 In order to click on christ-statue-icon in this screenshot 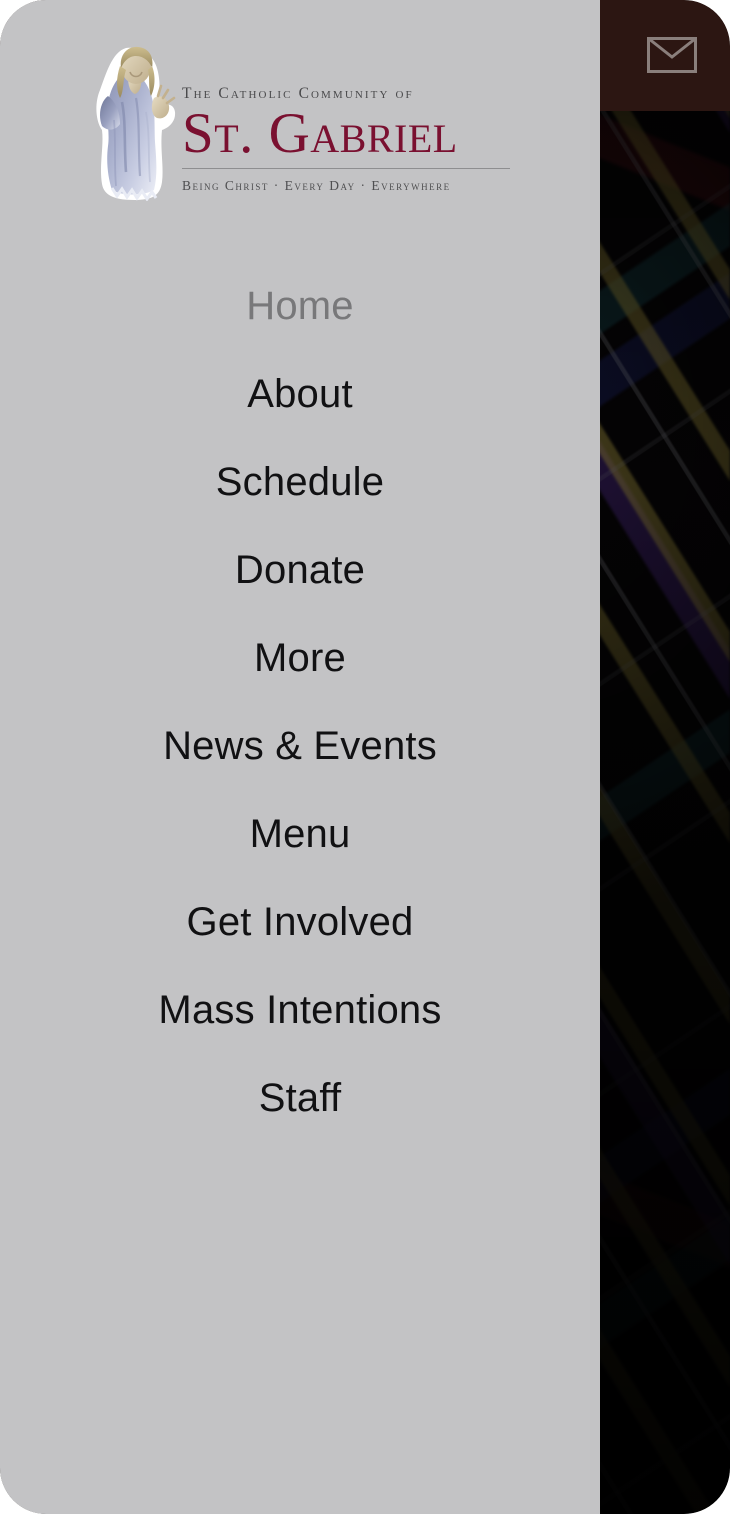, I will do `click(136, 123)`.